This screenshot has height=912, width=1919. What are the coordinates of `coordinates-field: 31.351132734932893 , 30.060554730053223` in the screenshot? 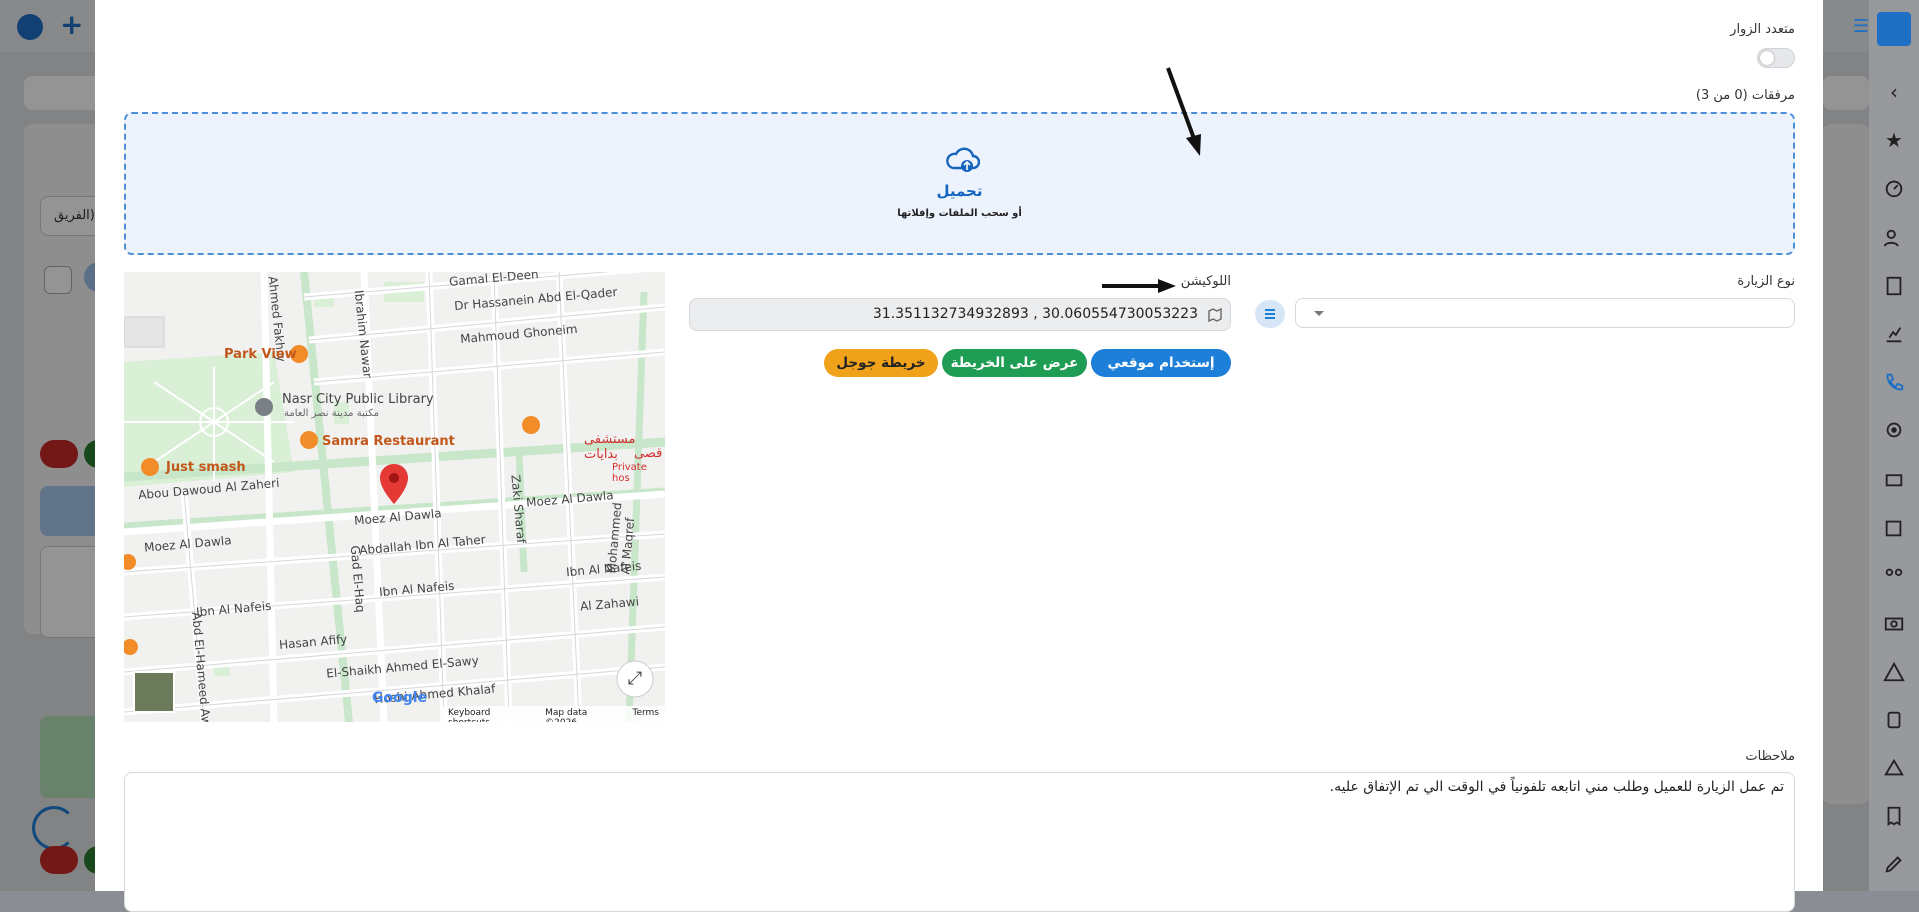 It's located at (960, 314).